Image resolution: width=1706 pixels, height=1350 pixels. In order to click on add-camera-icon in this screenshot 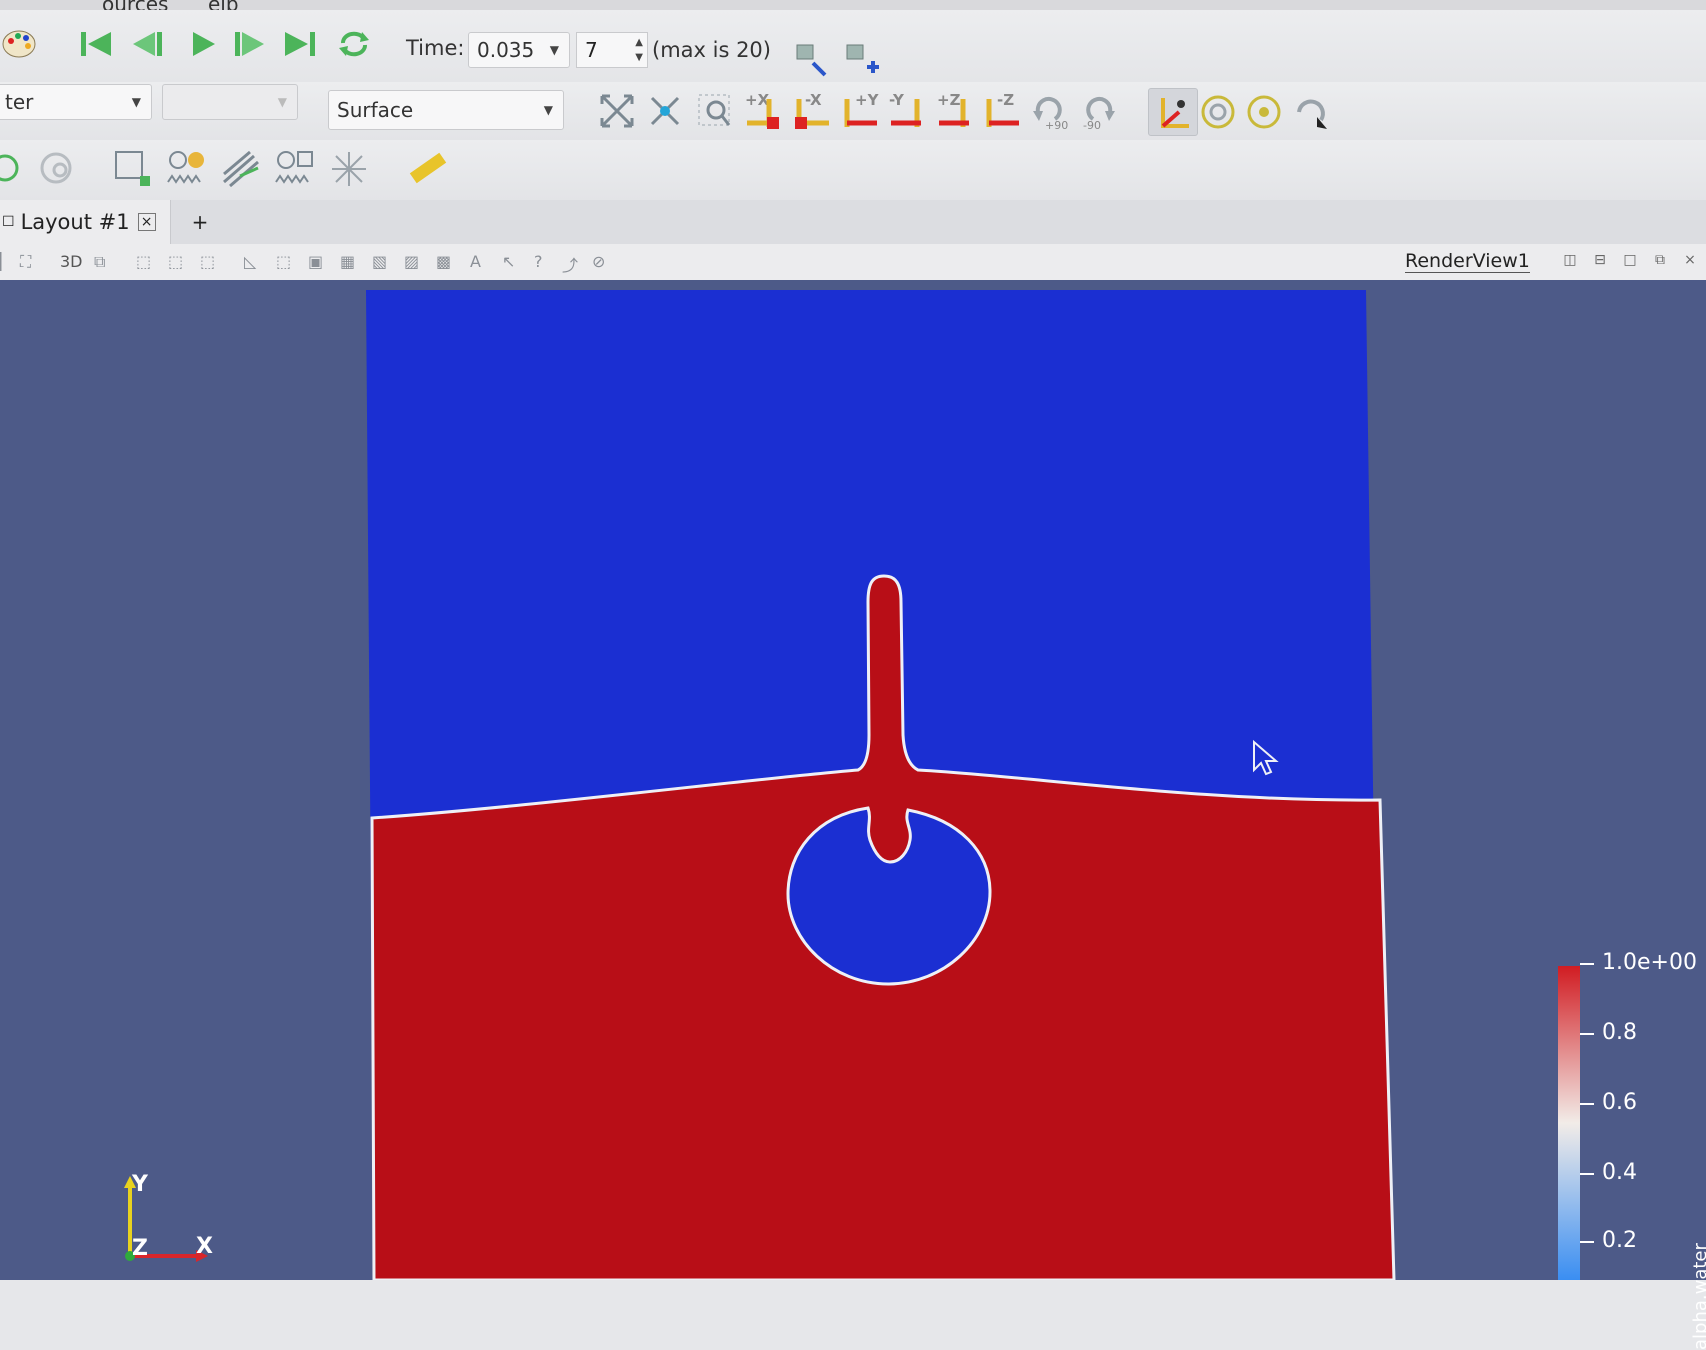, I will do `click(862, 58)`.